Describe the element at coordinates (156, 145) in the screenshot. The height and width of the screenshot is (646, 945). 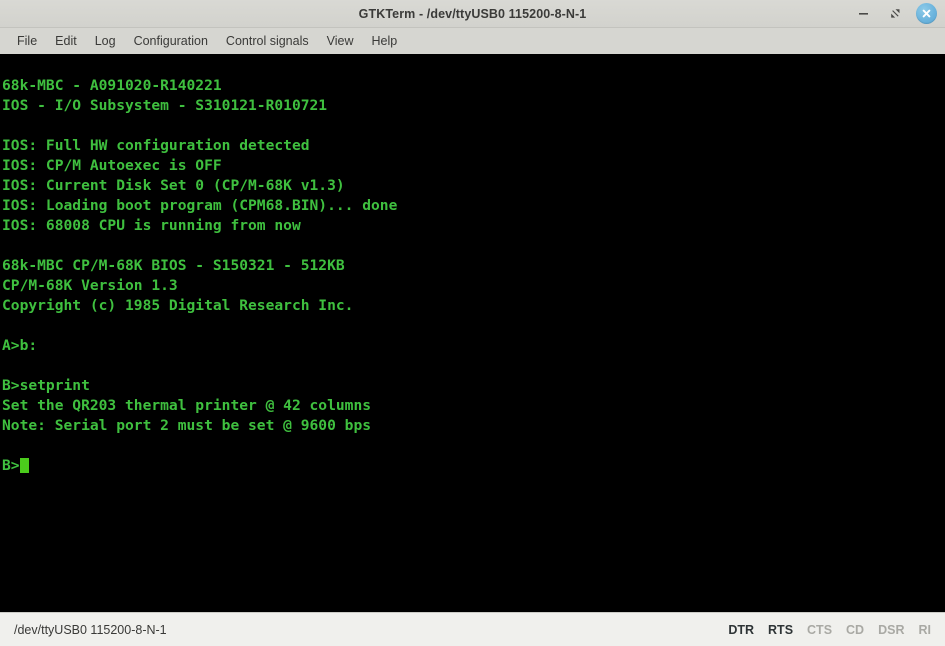
I see `terminal-line: IOS: Full HW configuration detected` at that location.